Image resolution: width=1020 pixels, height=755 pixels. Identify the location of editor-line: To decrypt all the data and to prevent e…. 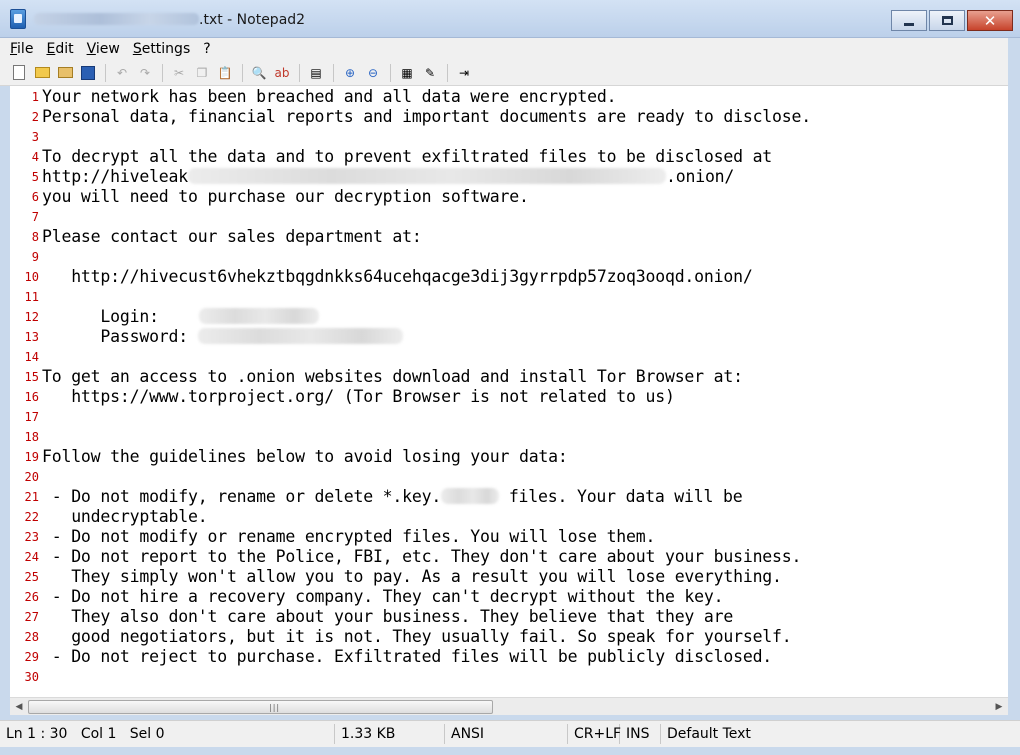
(407, 157).